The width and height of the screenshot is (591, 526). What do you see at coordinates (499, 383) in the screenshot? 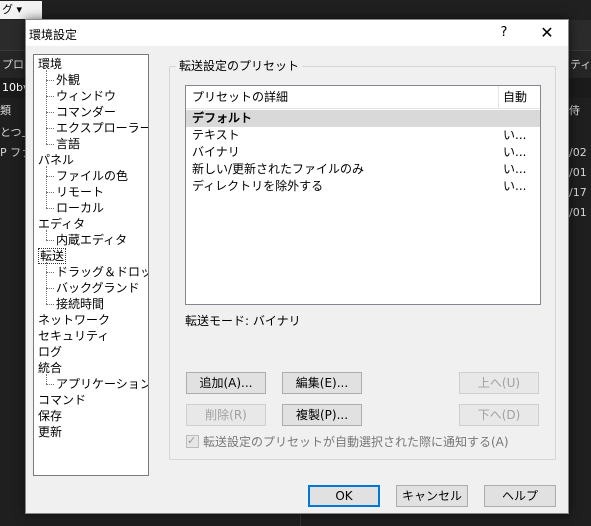
I see `move-up-button: 上へ(U)` at bounding box center [499, 383].